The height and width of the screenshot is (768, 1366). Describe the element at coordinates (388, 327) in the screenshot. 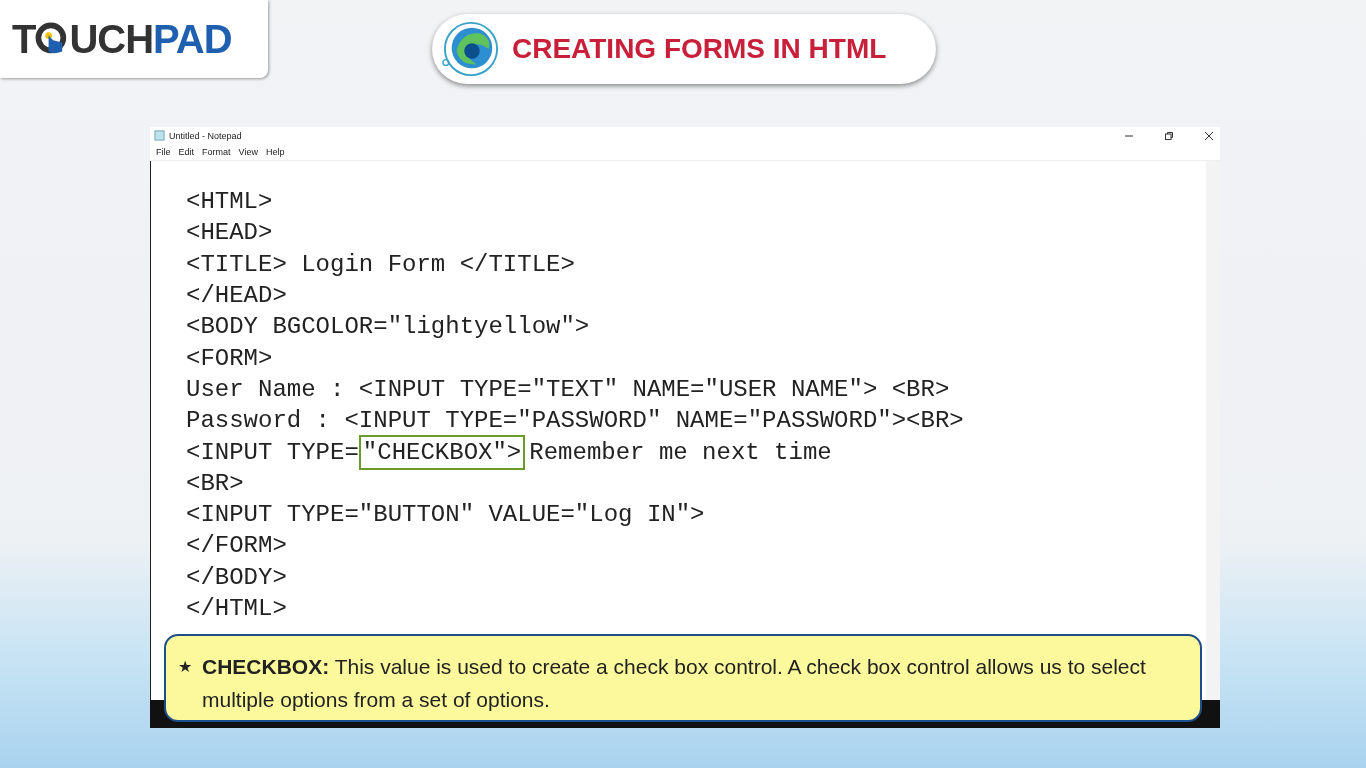

I see `code-text: <BODY BGCOLOR="lightyellow">` at that location.